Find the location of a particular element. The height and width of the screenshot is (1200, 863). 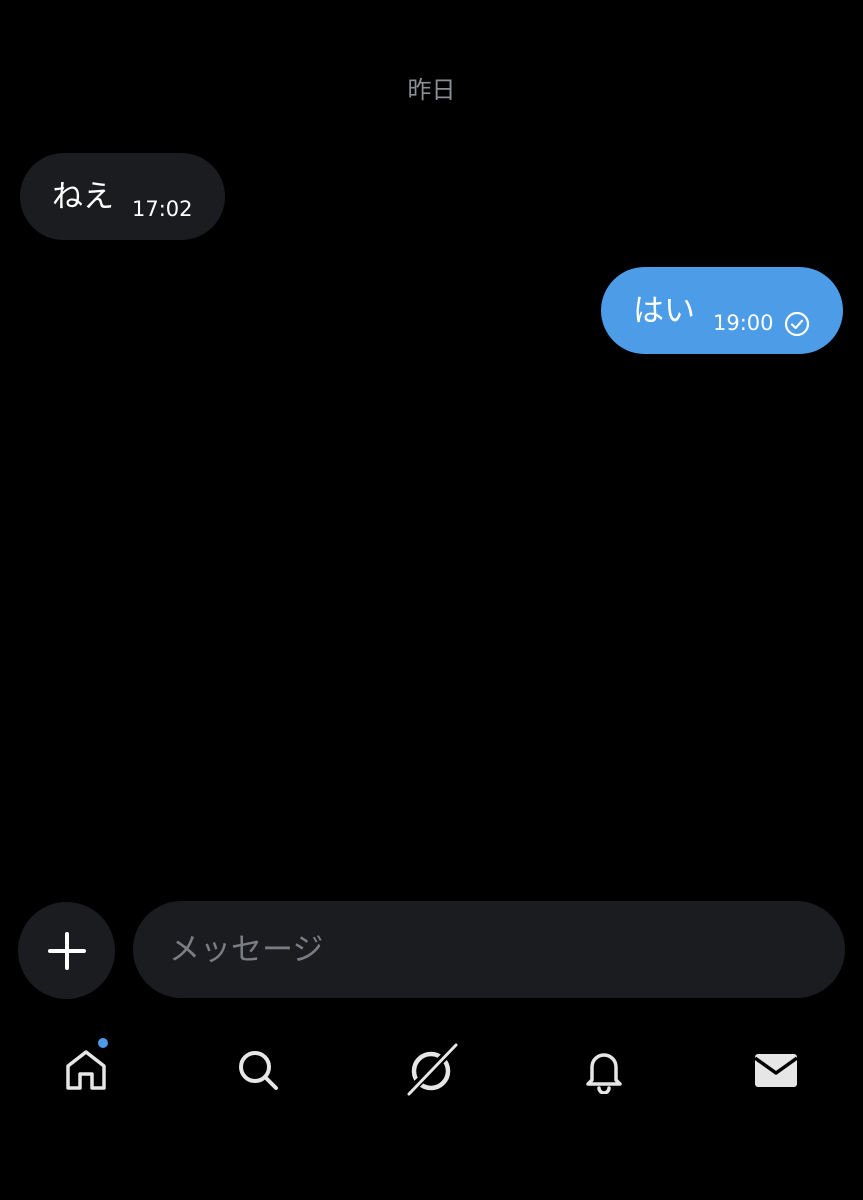

message-bubble-incoming: ねえ 17:02 is located at coordinates (122, 196).